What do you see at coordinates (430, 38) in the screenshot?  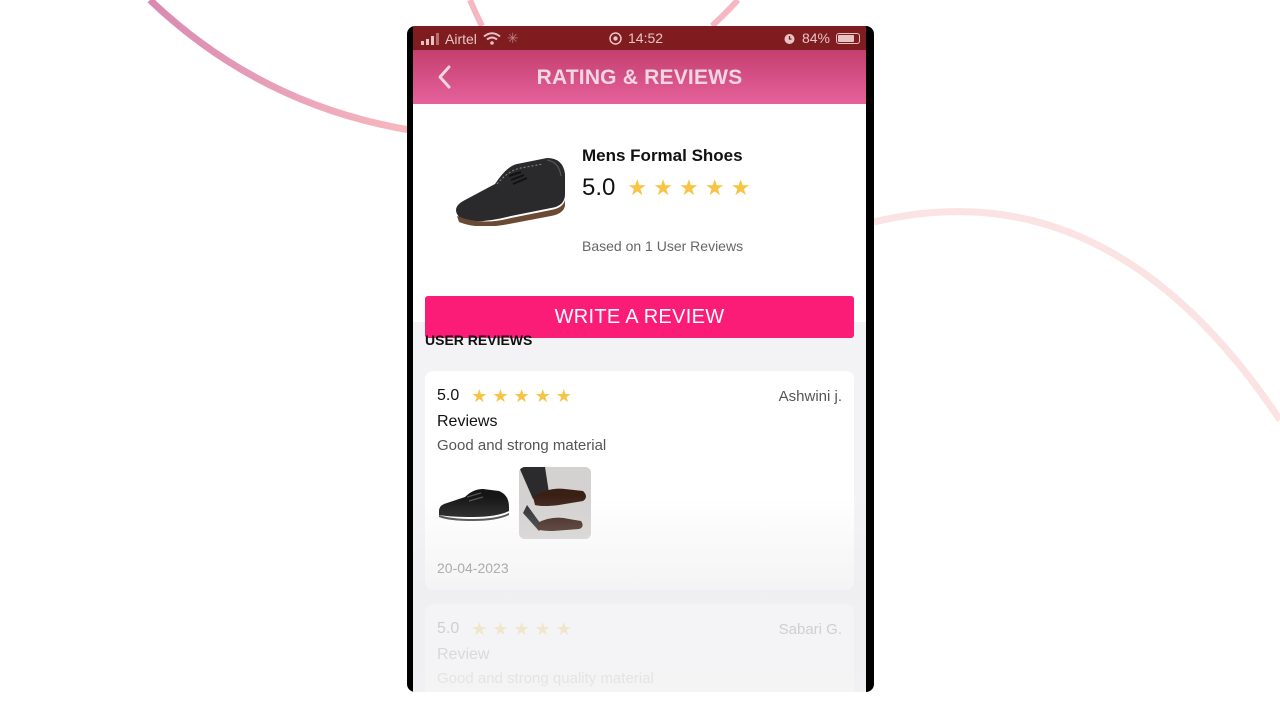 I see `signal-icon` at bounding box center [430, 38].